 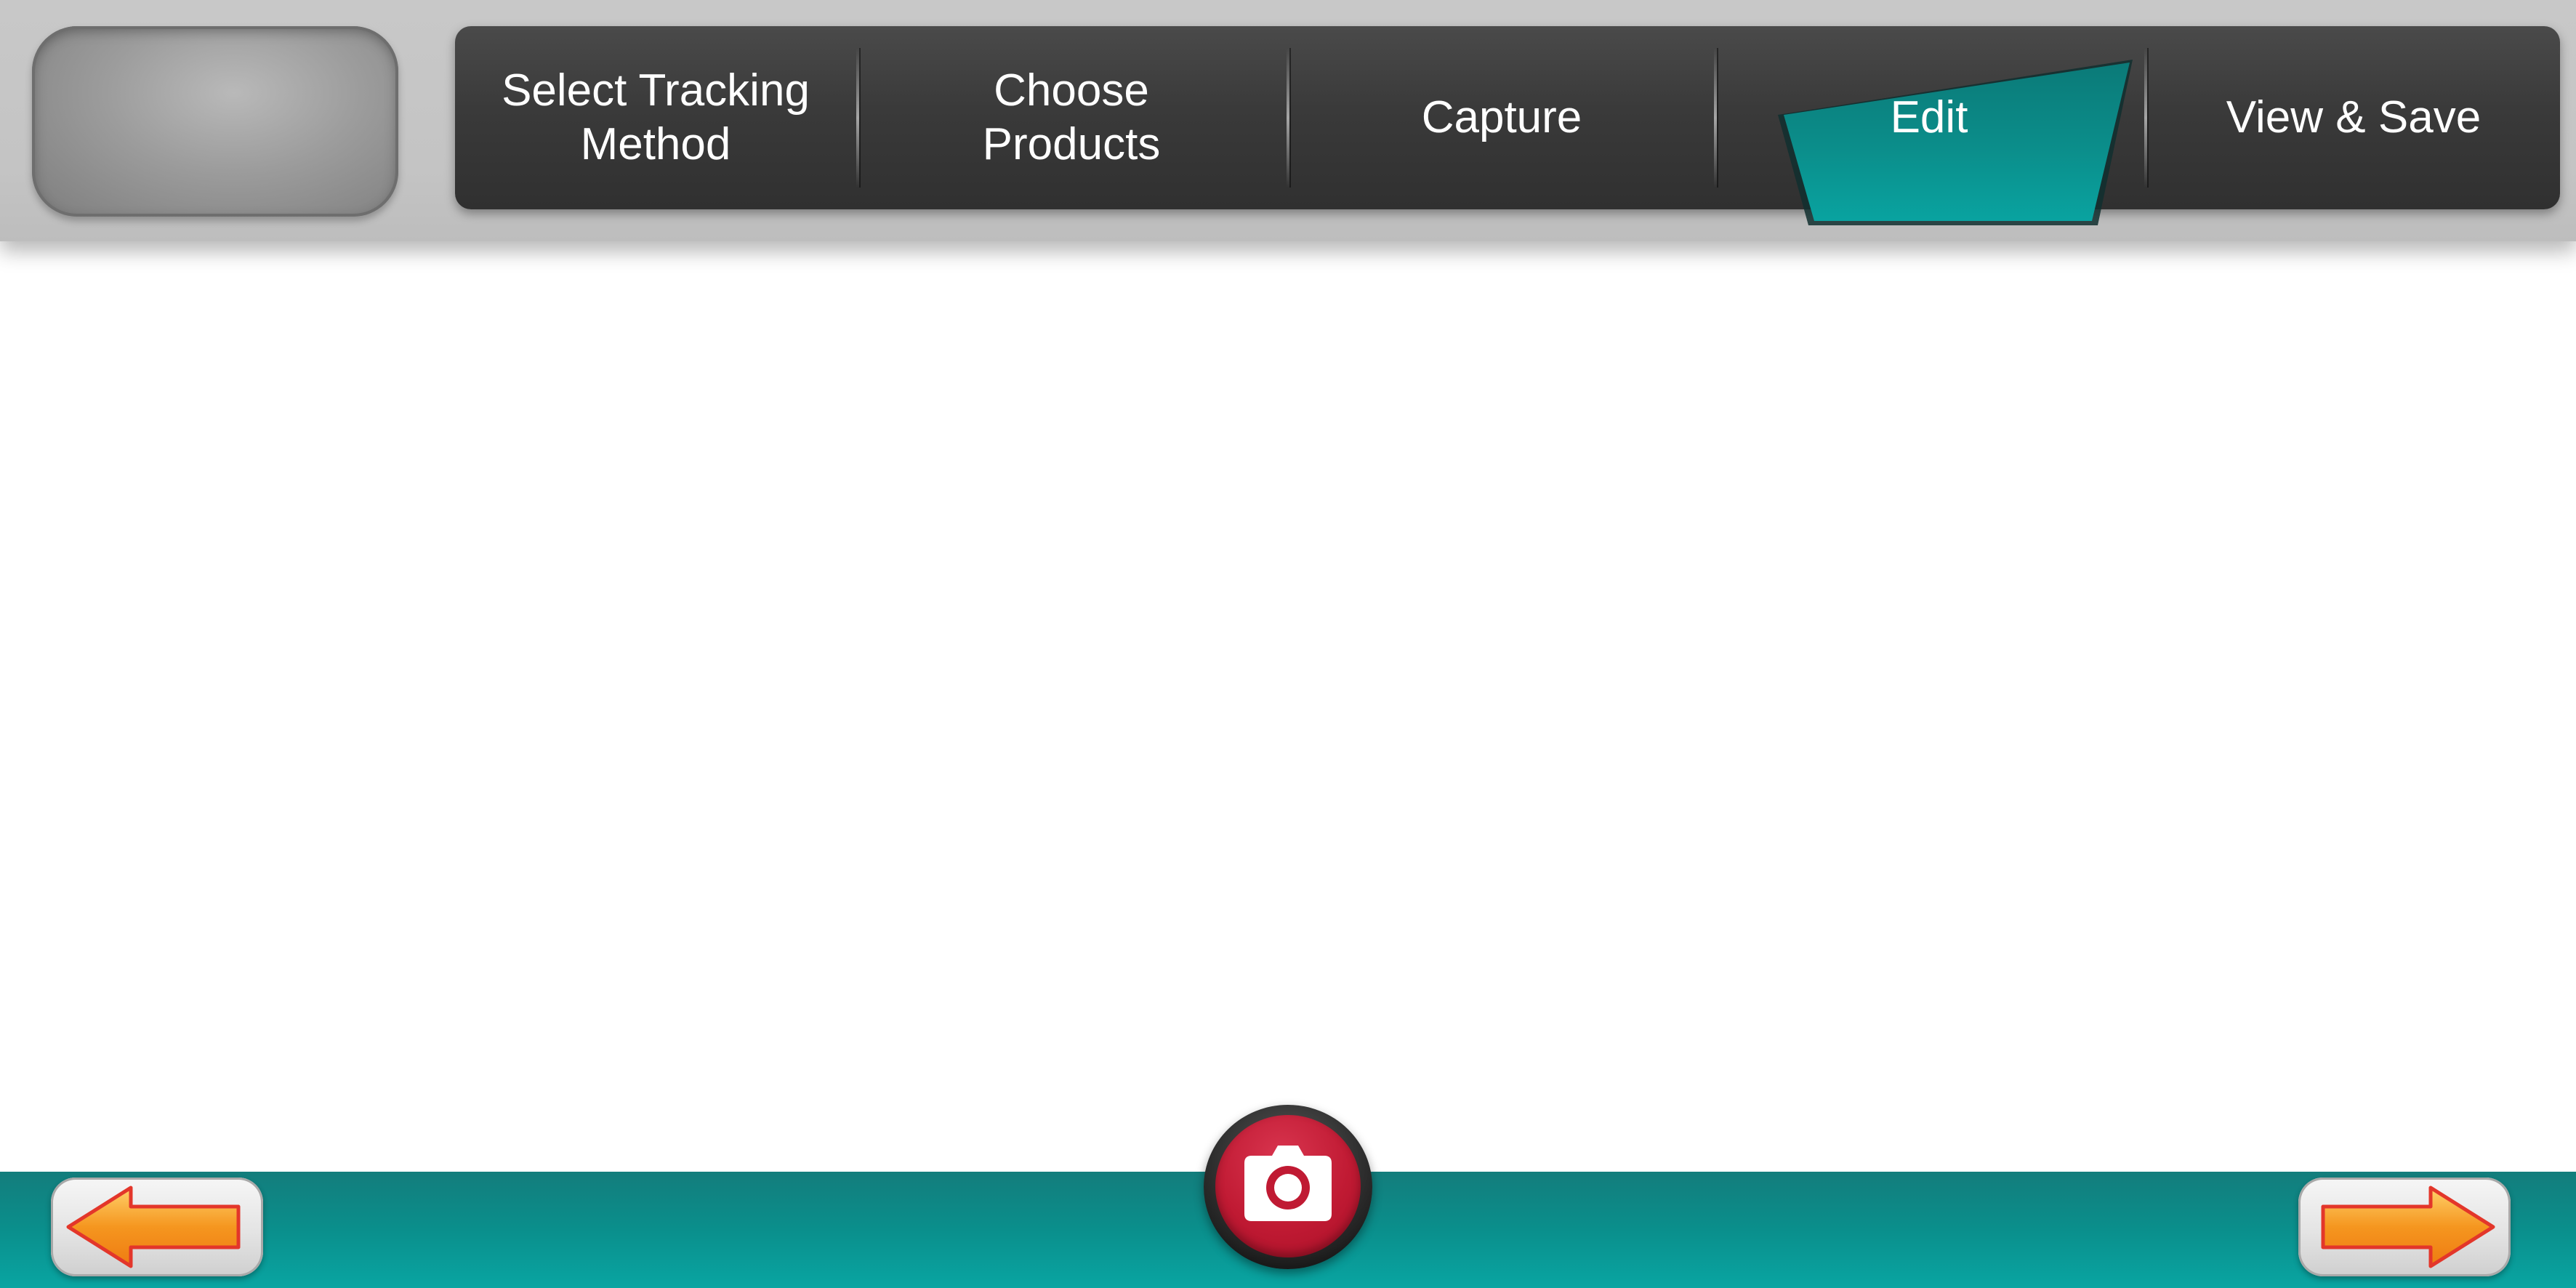 I want to click on step-view-and-save: View & Save, so click(x=2353, y=117).